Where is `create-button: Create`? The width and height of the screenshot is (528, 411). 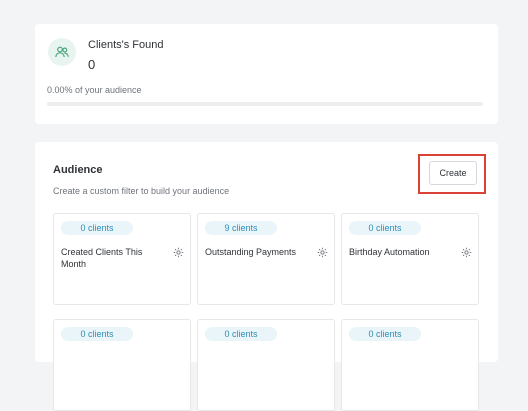 create-button: Create is located at coordinates (453, 173).